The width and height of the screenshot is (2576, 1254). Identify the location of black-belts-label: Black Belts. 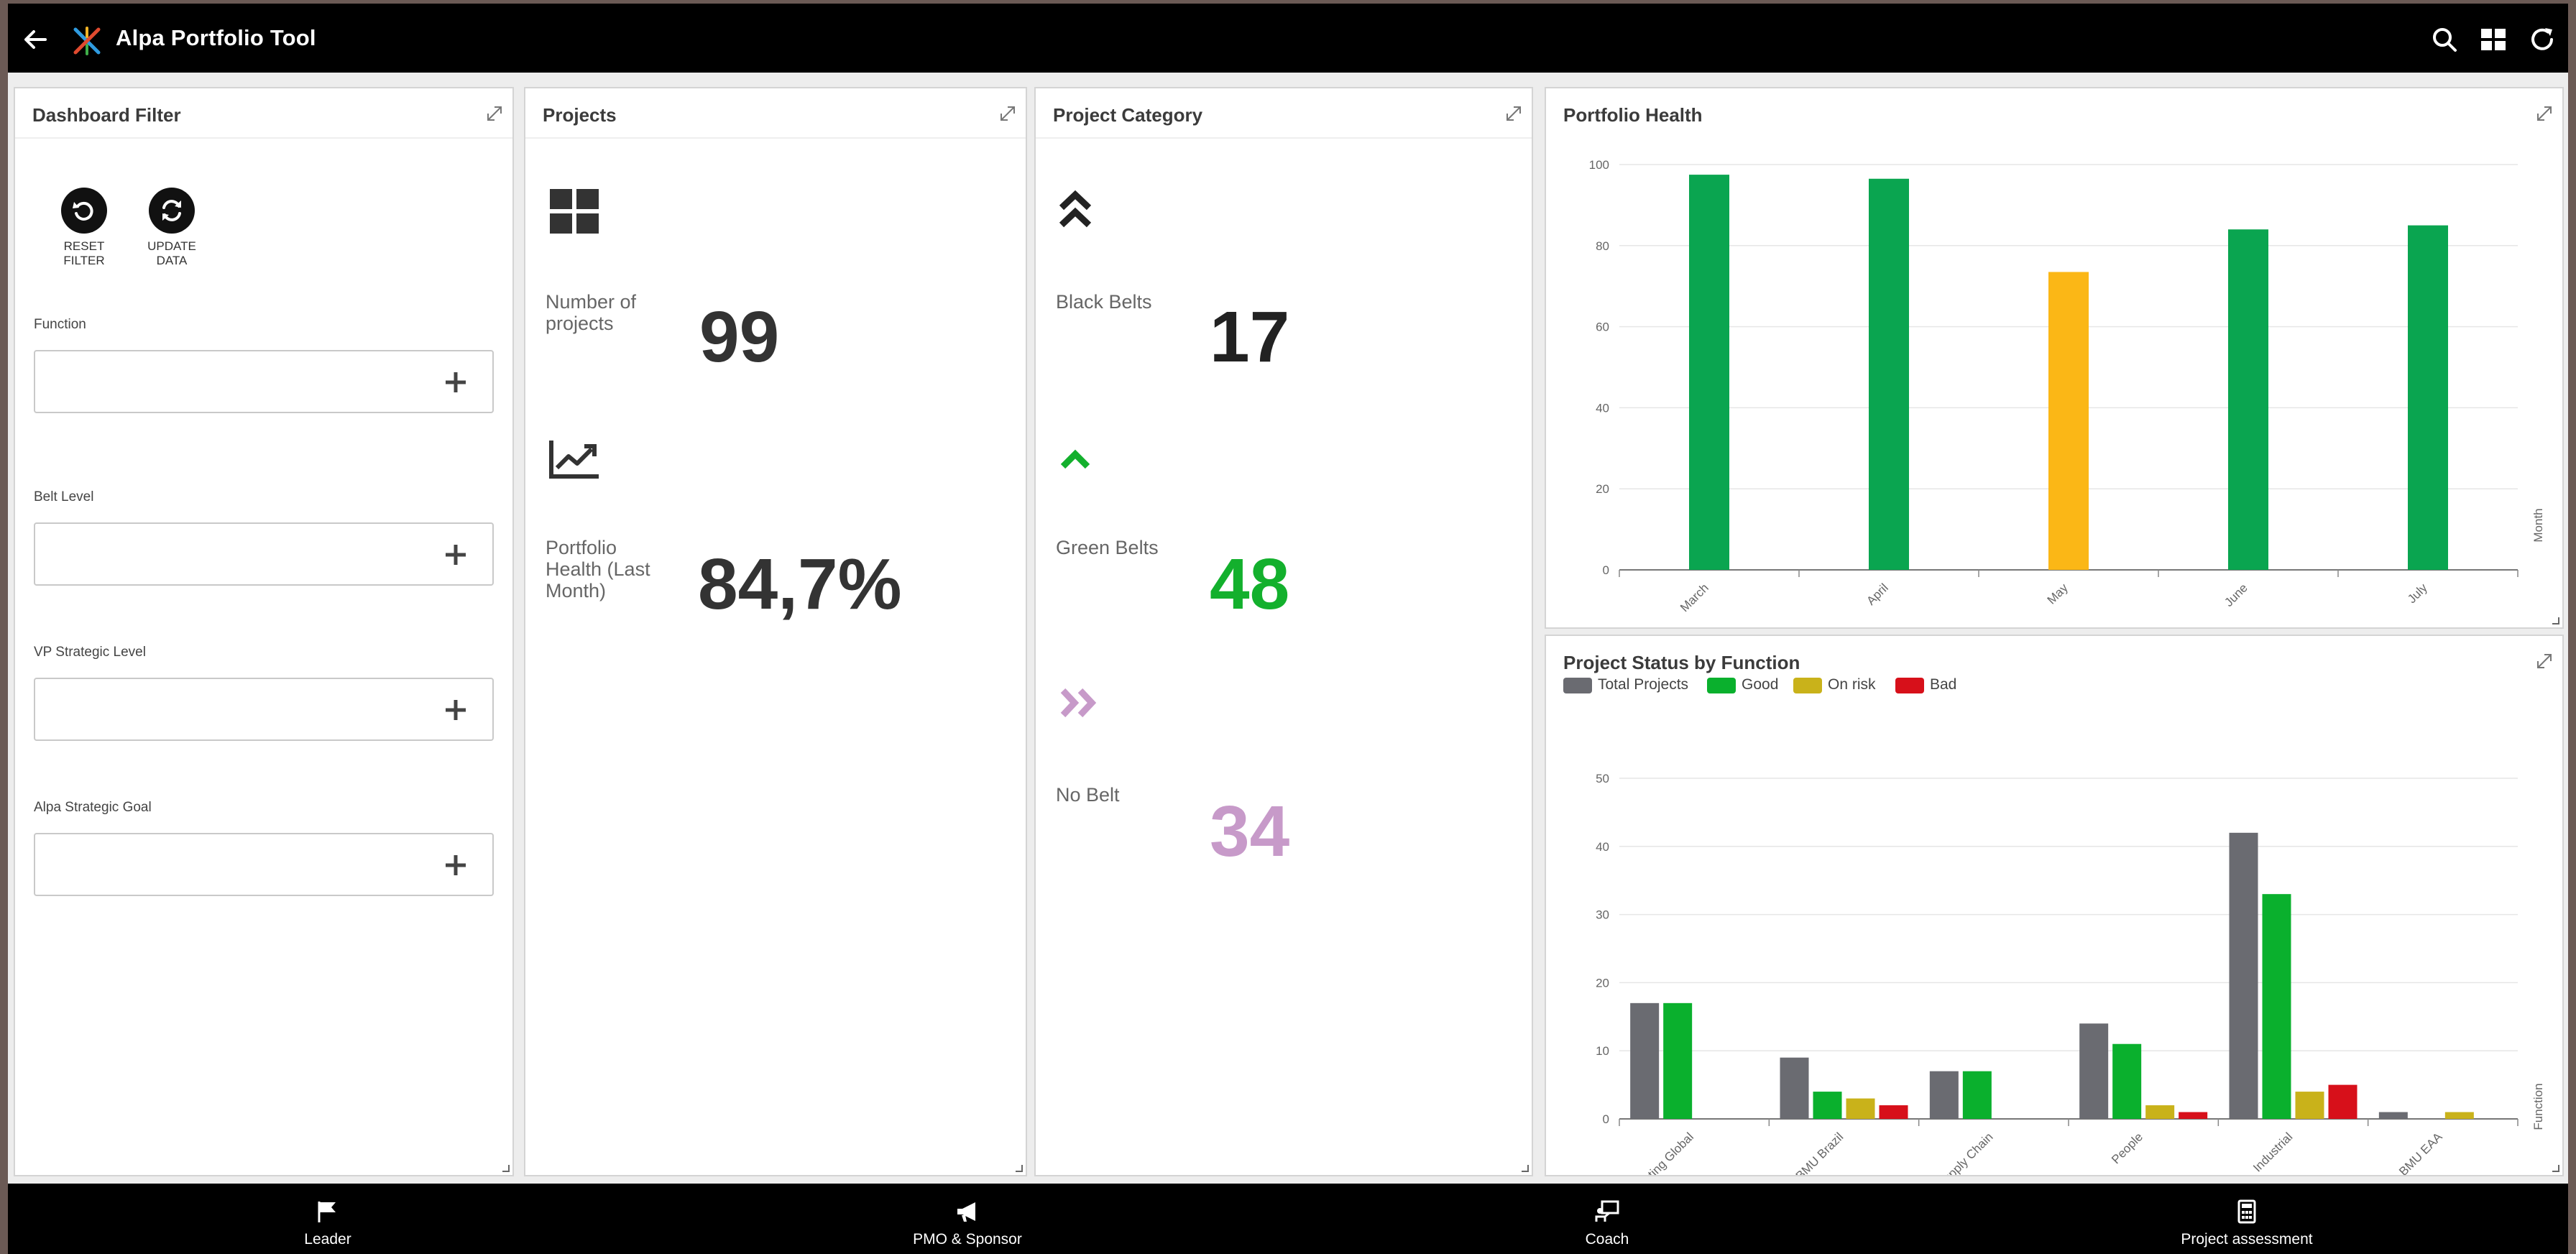
(1104, 302).